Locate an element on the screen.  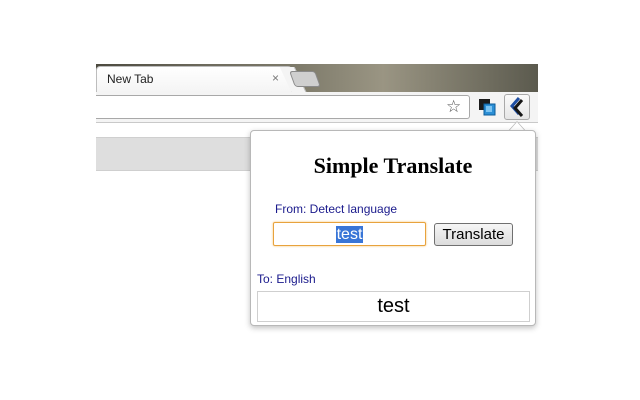
simple-translate-button is located at coordinates (517, 107).